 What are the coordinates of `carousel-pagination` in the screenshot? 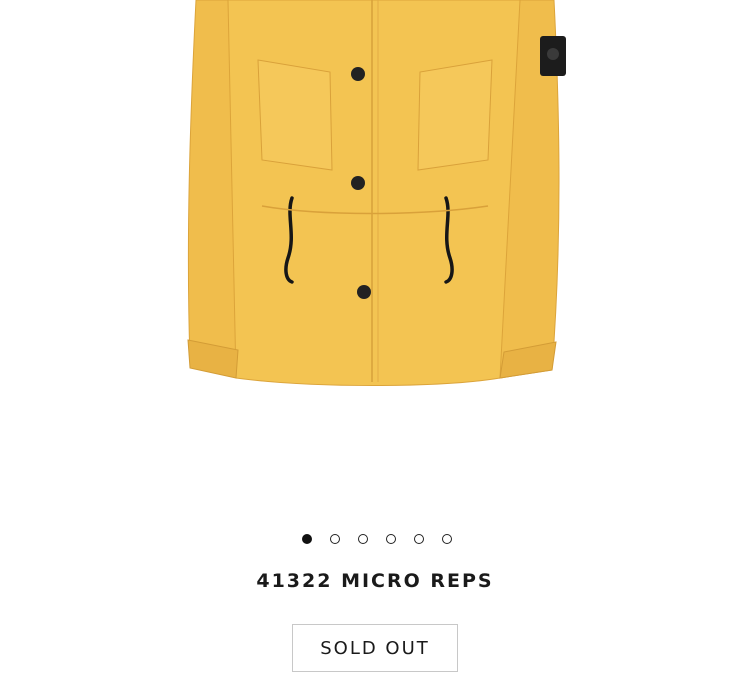 It's located at (376, 539).